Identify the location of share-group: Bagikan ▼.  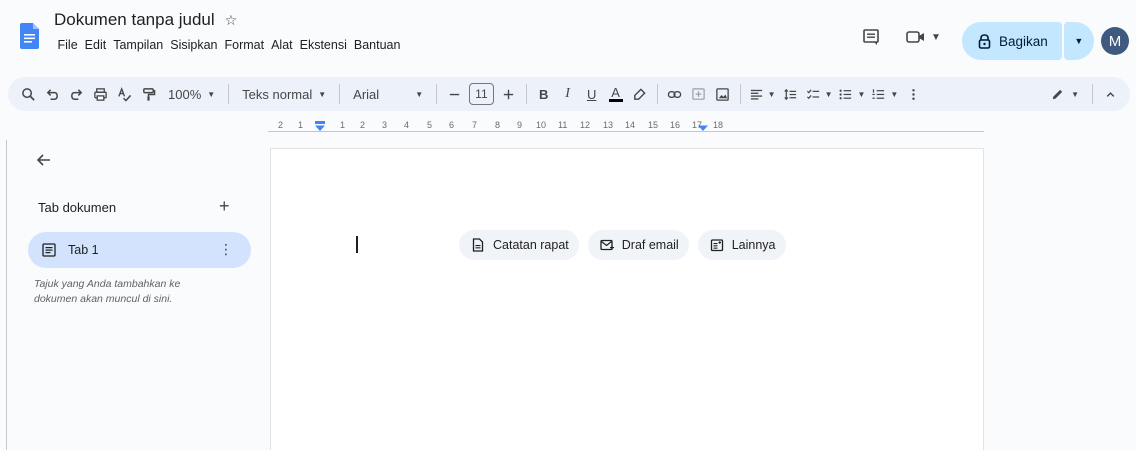
(1028, 41).